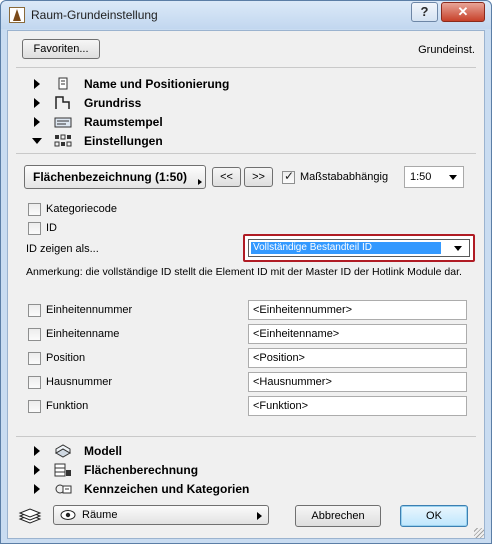  I want to click on previous-button: <<, so click(226, 177).